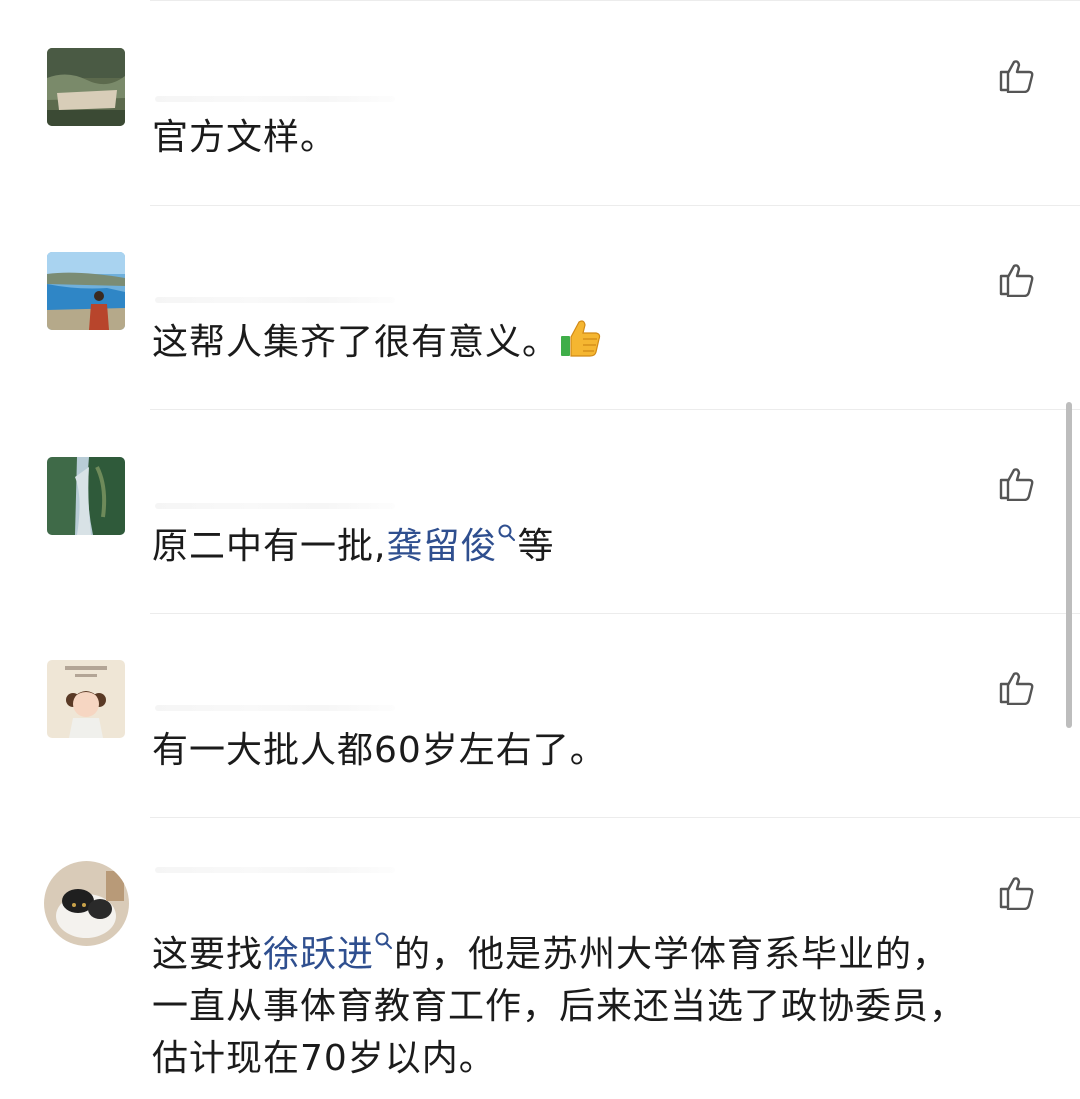 The image size is (1080, 1099). I want to click on comment-text-before: 原二中有一批,, so click(269, 546).